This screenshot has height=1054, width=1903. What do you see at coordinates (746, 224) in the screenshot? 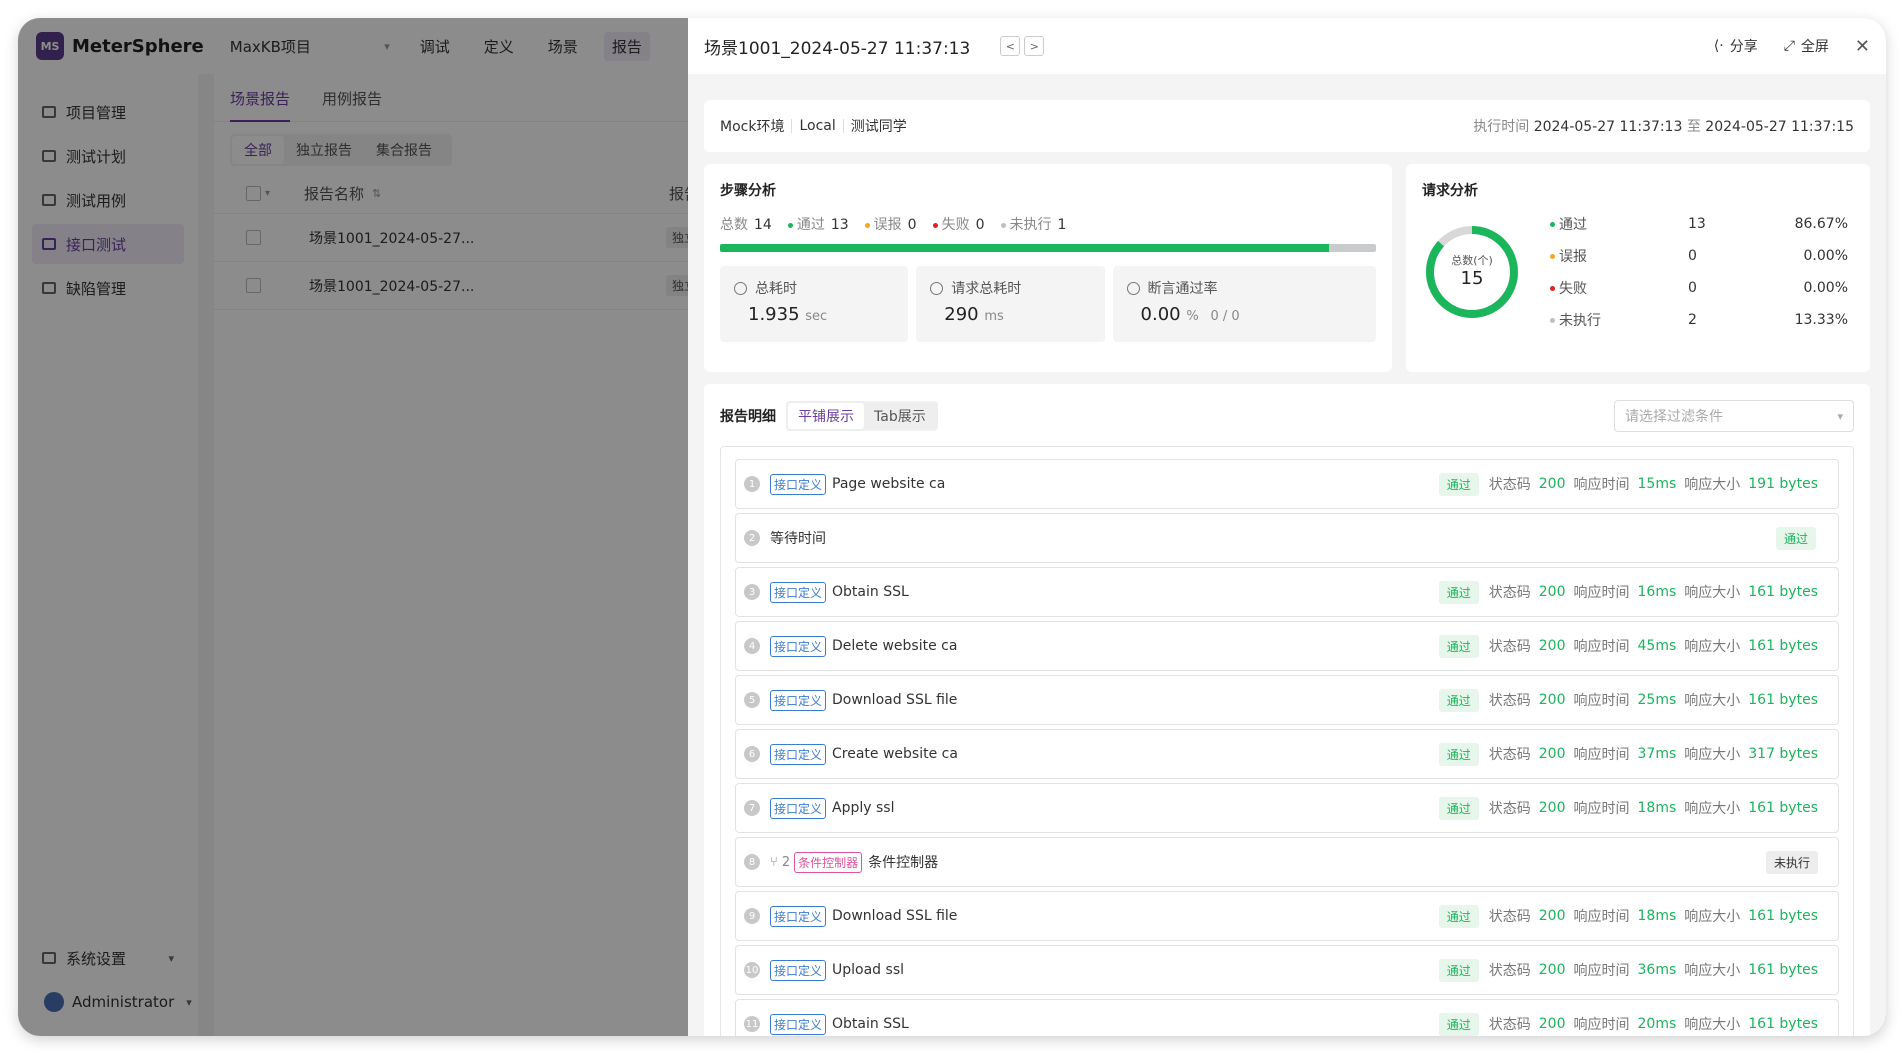
I see `step-total: 总数 14` at bounding box center [746, 224].